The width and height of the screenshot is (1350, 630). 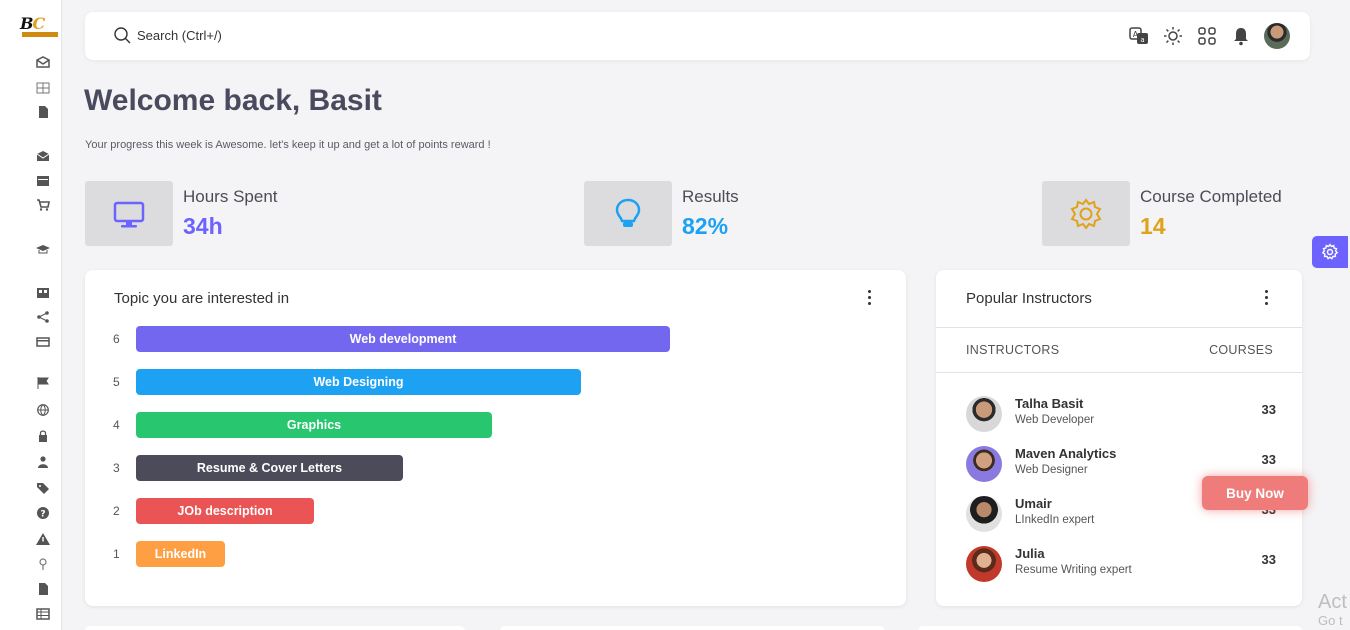 I want to click on topic-bar-row: 2 JOb description, so click(x=213, y=511).